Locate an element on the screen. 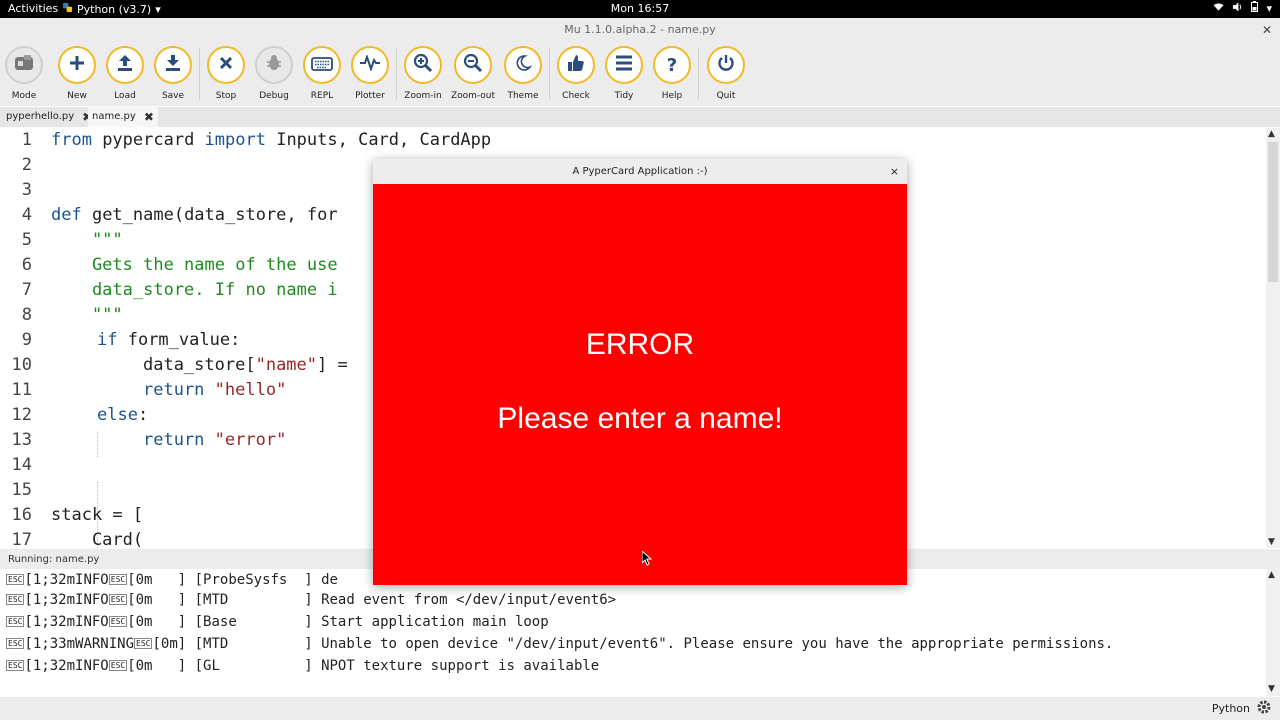  code-token: Card( is located at coordinates (97, 539).